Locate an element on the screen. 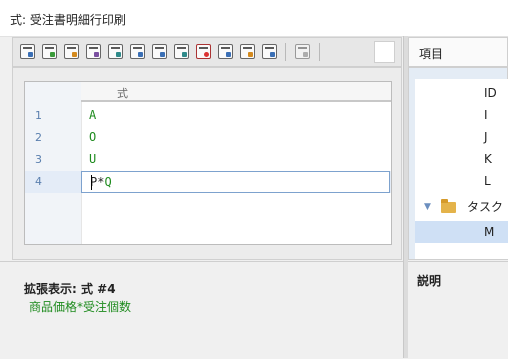 Image resolution: width=508 pixels, height=359 pixels. description-title: 説明 is located at coordinates (429, 281).